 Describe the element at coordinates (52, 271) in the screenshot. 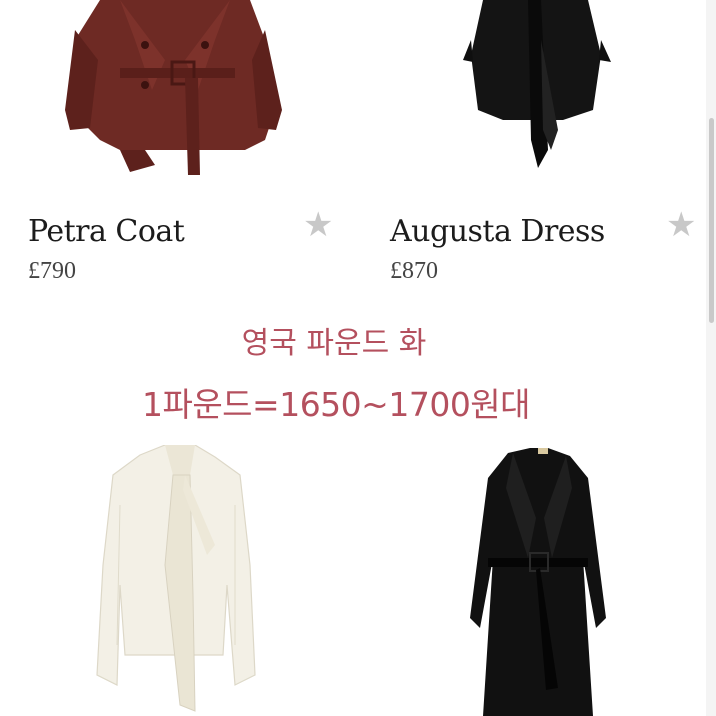

I see `product-price: £790` at that location.